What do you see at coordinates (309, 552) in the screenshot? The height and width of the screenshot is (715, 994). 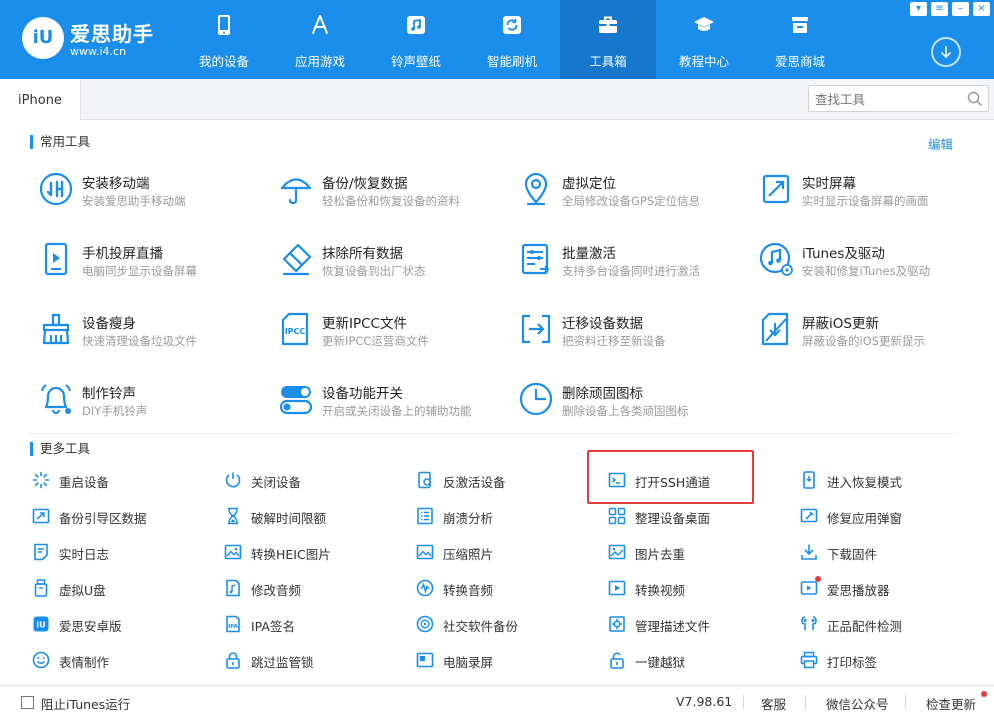 I see `tool-convert-heic: 转换HEIC图片` at bounding box center [309, 552].